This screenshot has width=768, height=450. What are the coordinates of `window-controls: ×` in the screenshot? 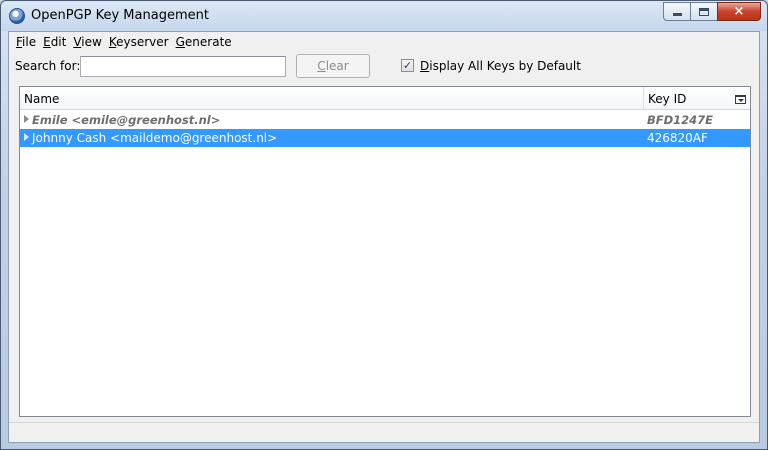 It's located at (712, 11).